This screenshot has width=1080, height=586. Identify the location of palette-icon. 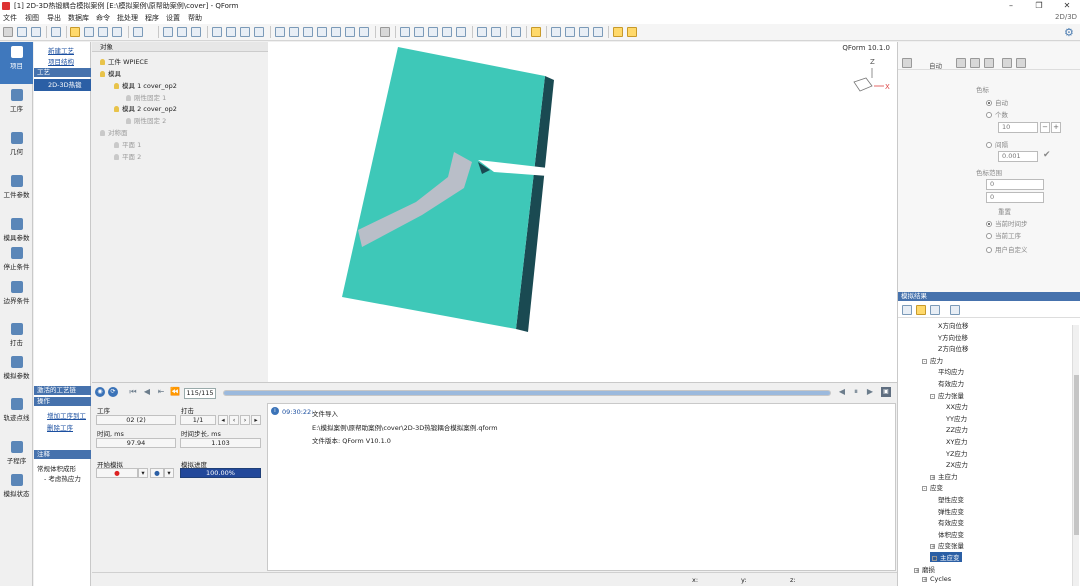
(907, 63).